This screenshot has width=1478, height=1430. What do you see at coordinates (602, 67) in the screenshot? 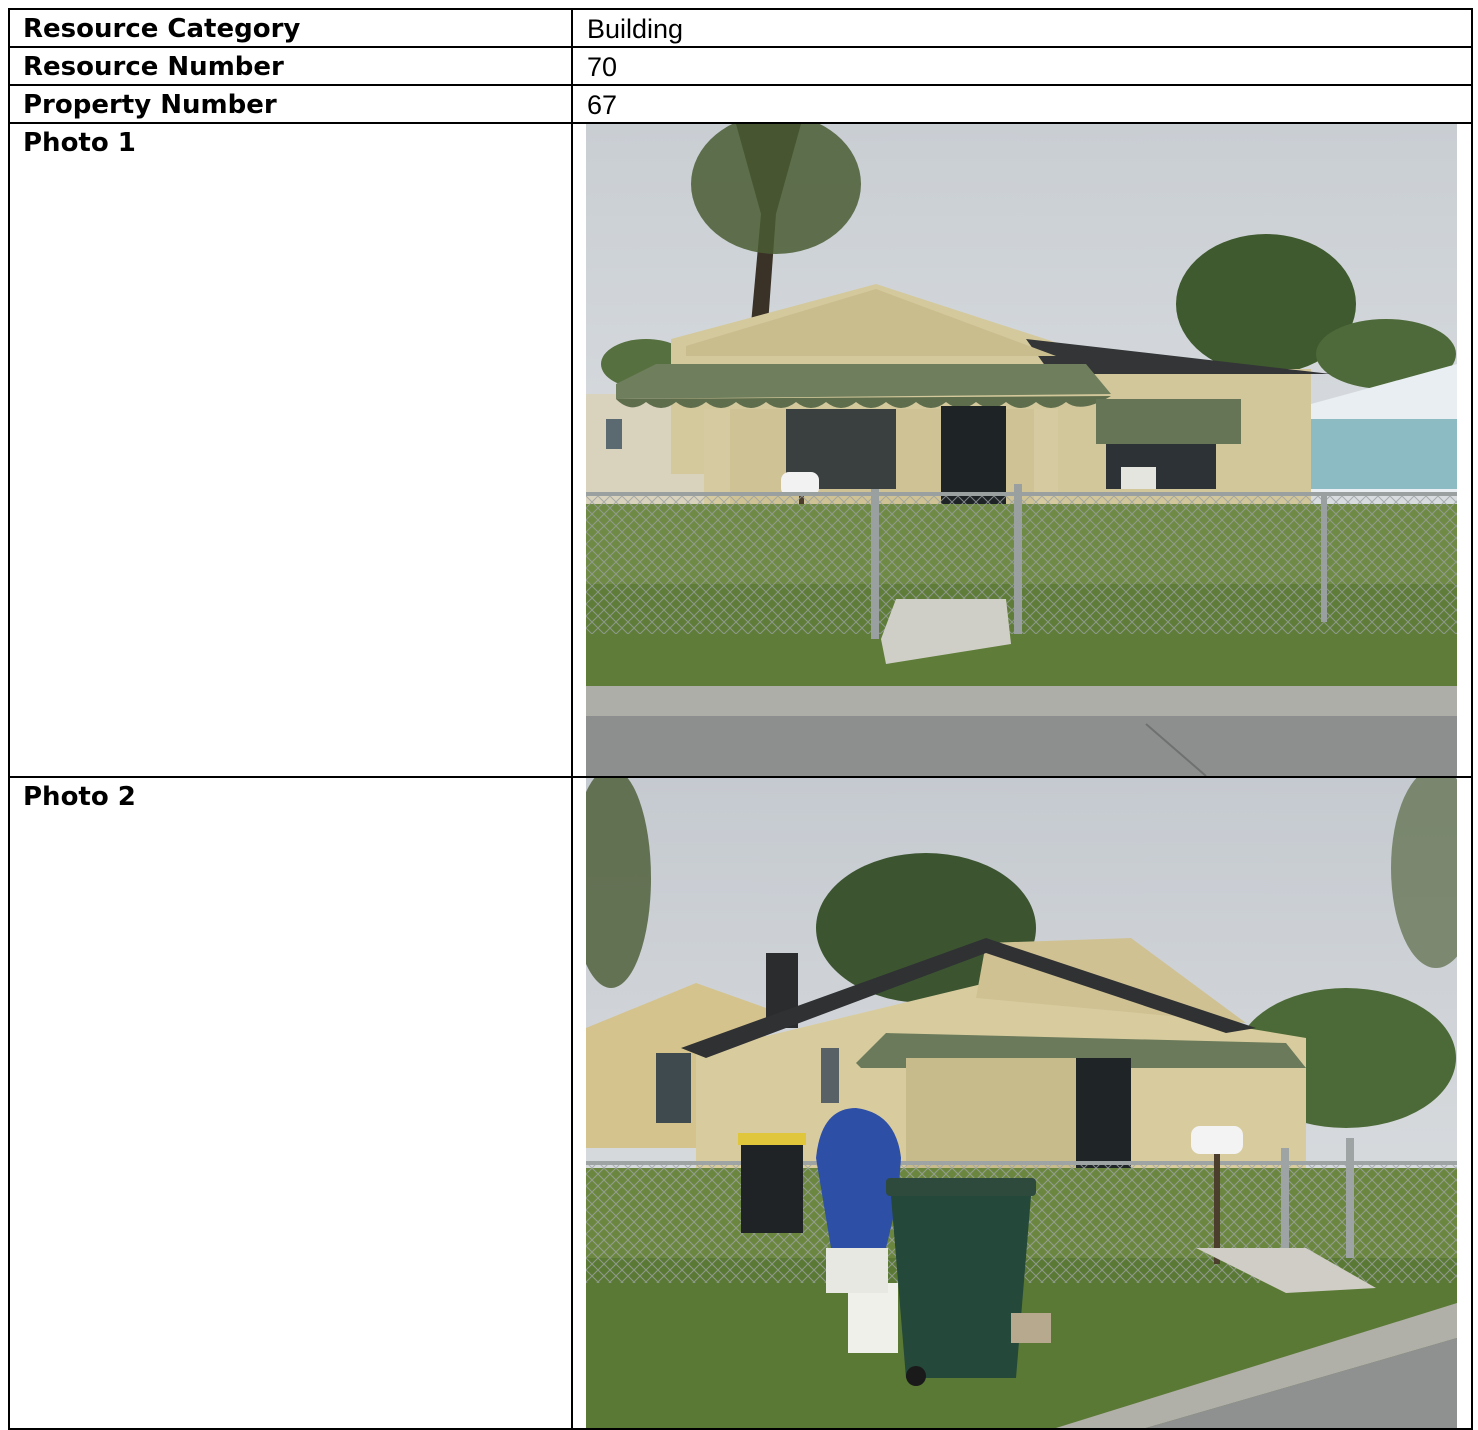
I see `resource-number-value: 70` at bounding box center [602, 67].